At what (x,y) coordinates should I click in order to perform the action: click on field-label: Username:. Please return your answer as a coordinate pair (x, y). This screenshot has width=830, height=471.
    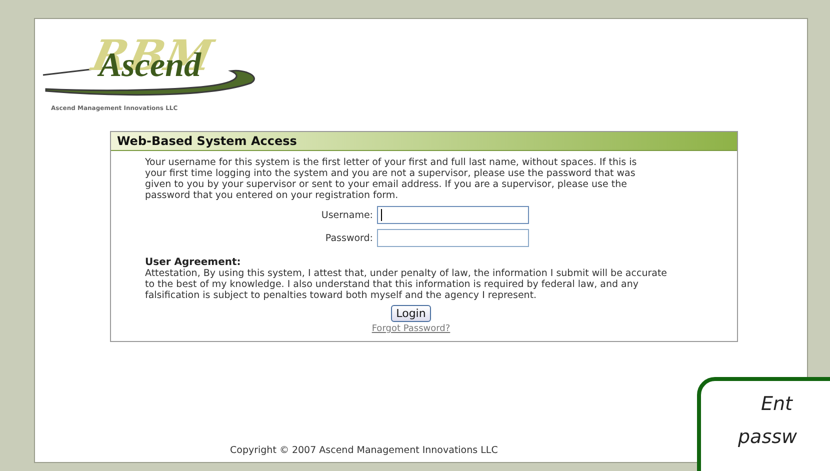
    Looking at the image, I should click on (346, 215).